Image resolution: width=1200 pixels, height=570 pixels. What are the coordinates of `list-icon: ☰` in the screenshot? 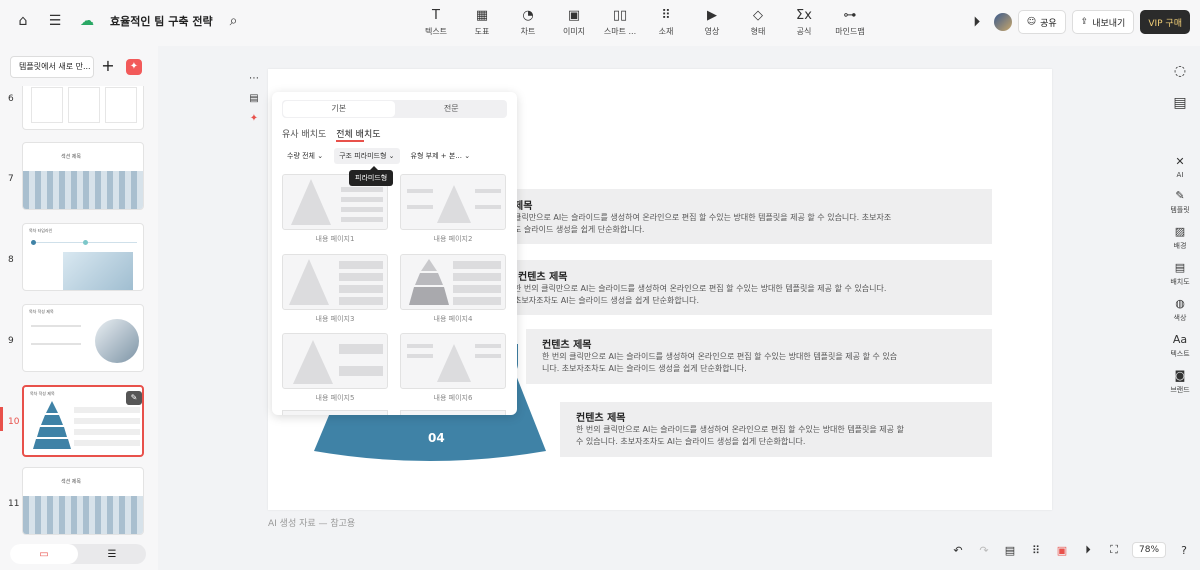 It's located at (112, 554).